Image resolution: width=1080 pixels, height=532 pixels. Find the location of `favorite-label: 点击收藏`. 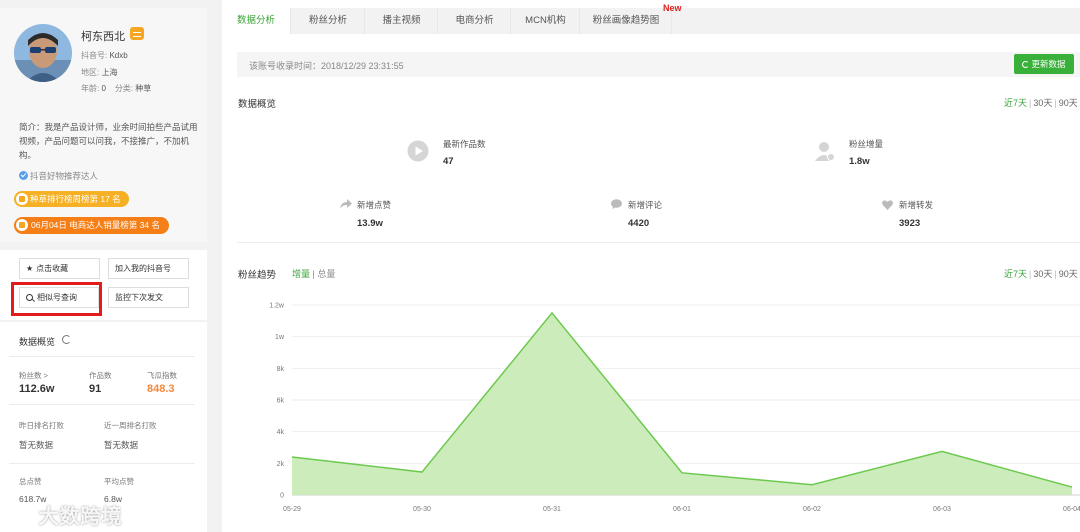

favorite-label: 点击收藏 is located at coordinates (52, 268).